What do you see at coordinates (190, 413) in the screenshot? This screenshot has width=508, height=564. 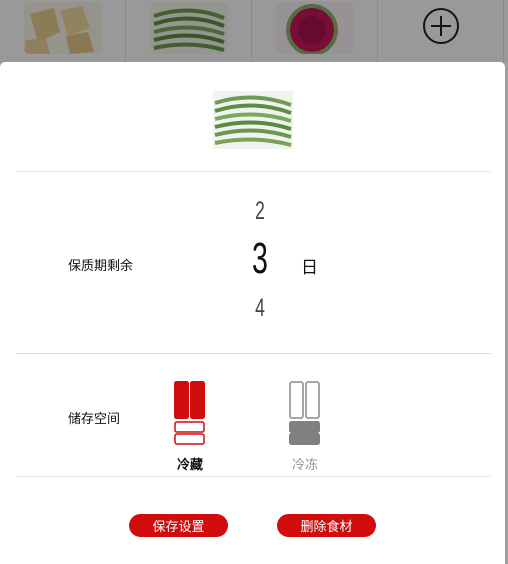 I see `fridge-compartment-icon` at bounding box center [190, 413].